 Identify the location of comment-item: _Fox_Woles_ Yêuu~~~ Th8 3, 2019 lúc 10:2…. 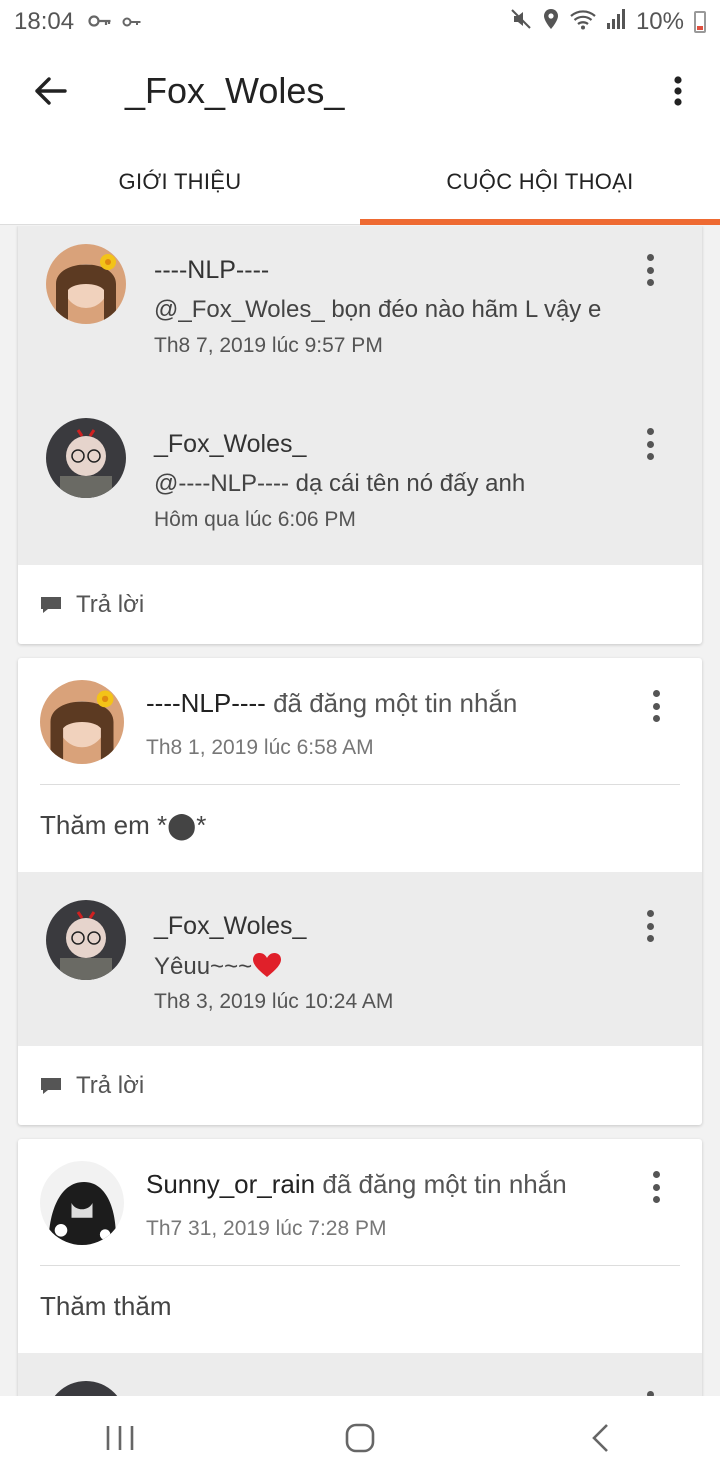
(360, 957).